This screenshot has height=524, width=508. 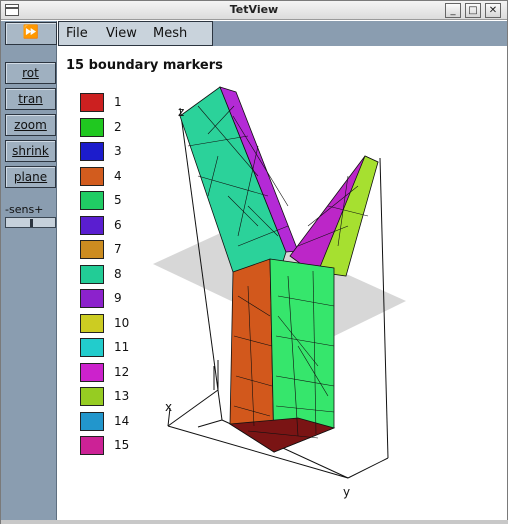 I want to click on menu-bar: File View Mesh, so click(x=135, y=33).